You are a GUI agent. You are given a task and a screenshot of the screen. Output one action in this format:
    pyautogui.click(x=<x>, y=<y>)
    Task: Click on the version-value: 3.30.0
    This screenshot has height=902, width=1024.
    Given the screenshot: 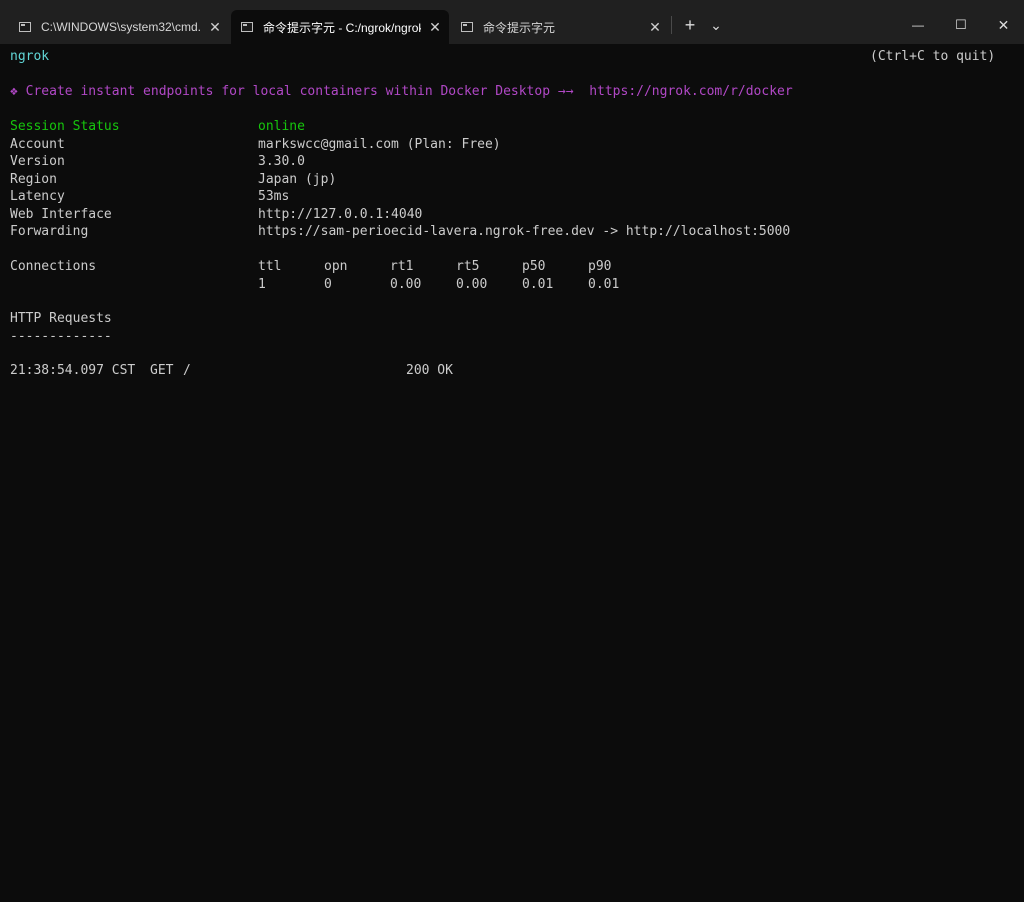 What is the action you would take?
    pyautogui.click(x=281, y=161)
    